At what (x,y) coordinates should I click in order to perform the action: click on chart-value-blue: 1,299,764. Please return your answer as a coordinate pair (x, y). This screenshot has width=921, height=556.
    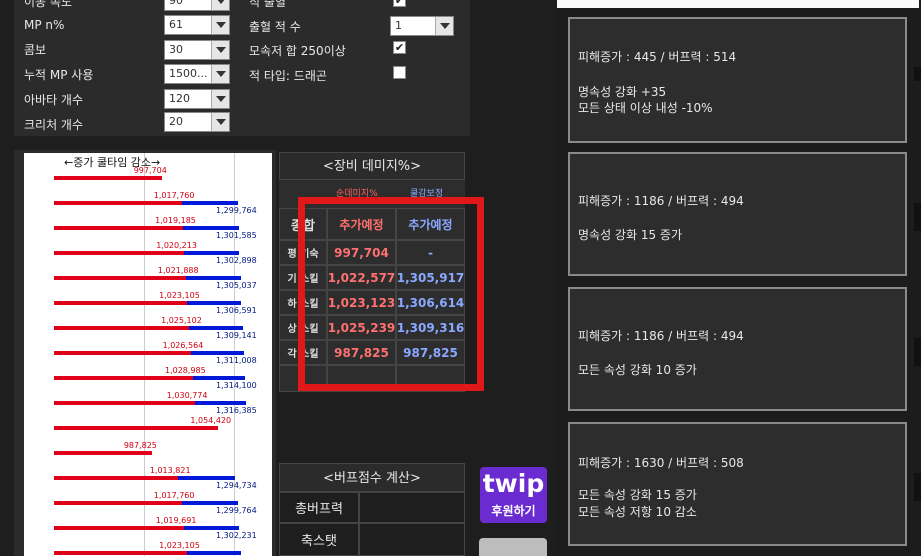
    Looking at the image, I should click on (236, 510).